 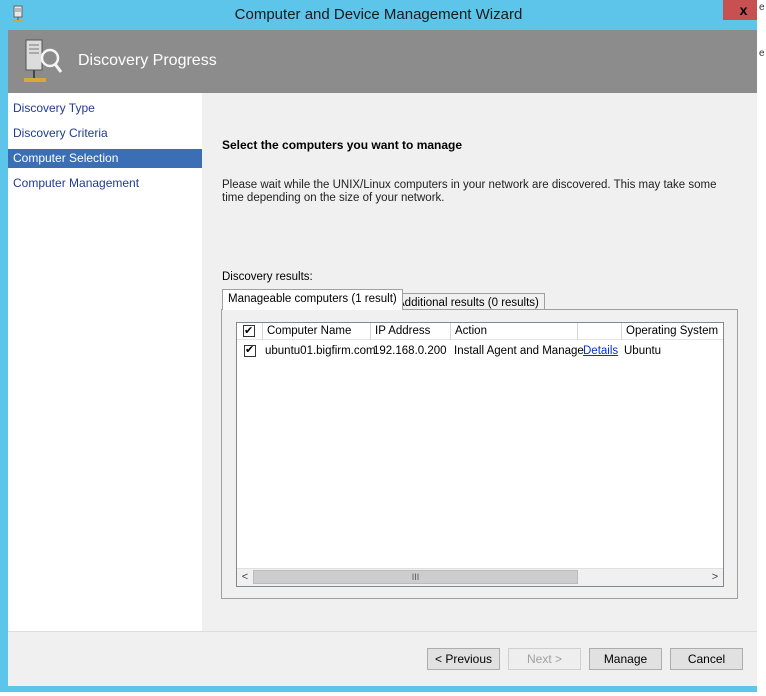 I want to click on next-button: Next >, so click(x=544, y=659).